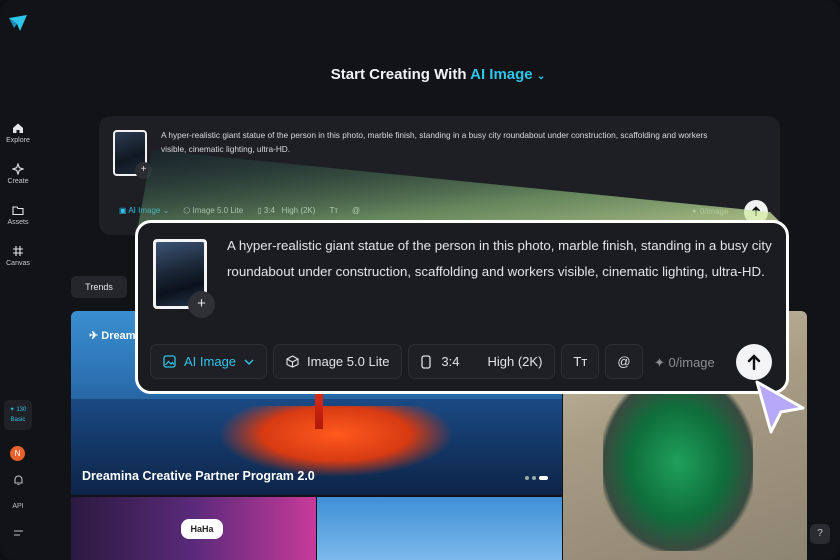 The width and height of the screenshot is (840, 560). I want to click on home-icon, so click(18, 128).